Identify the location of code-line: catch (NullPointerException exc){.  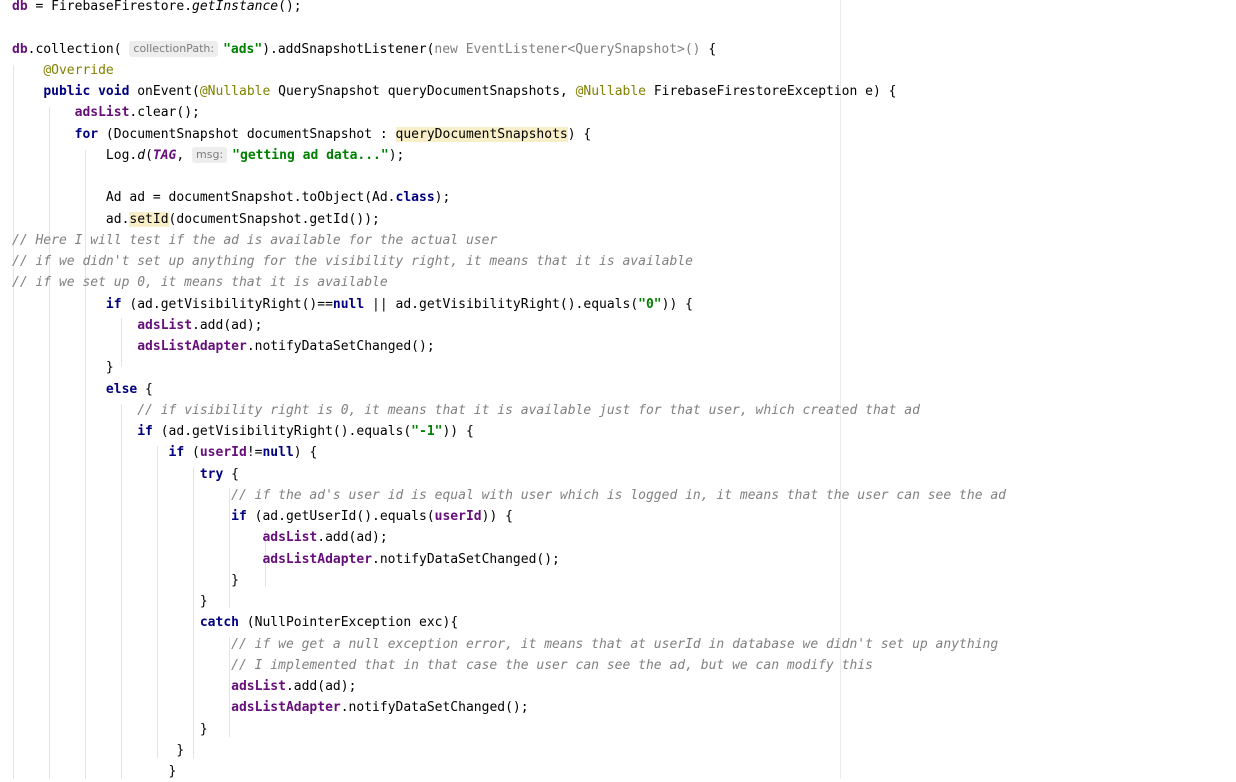
(235, 622).